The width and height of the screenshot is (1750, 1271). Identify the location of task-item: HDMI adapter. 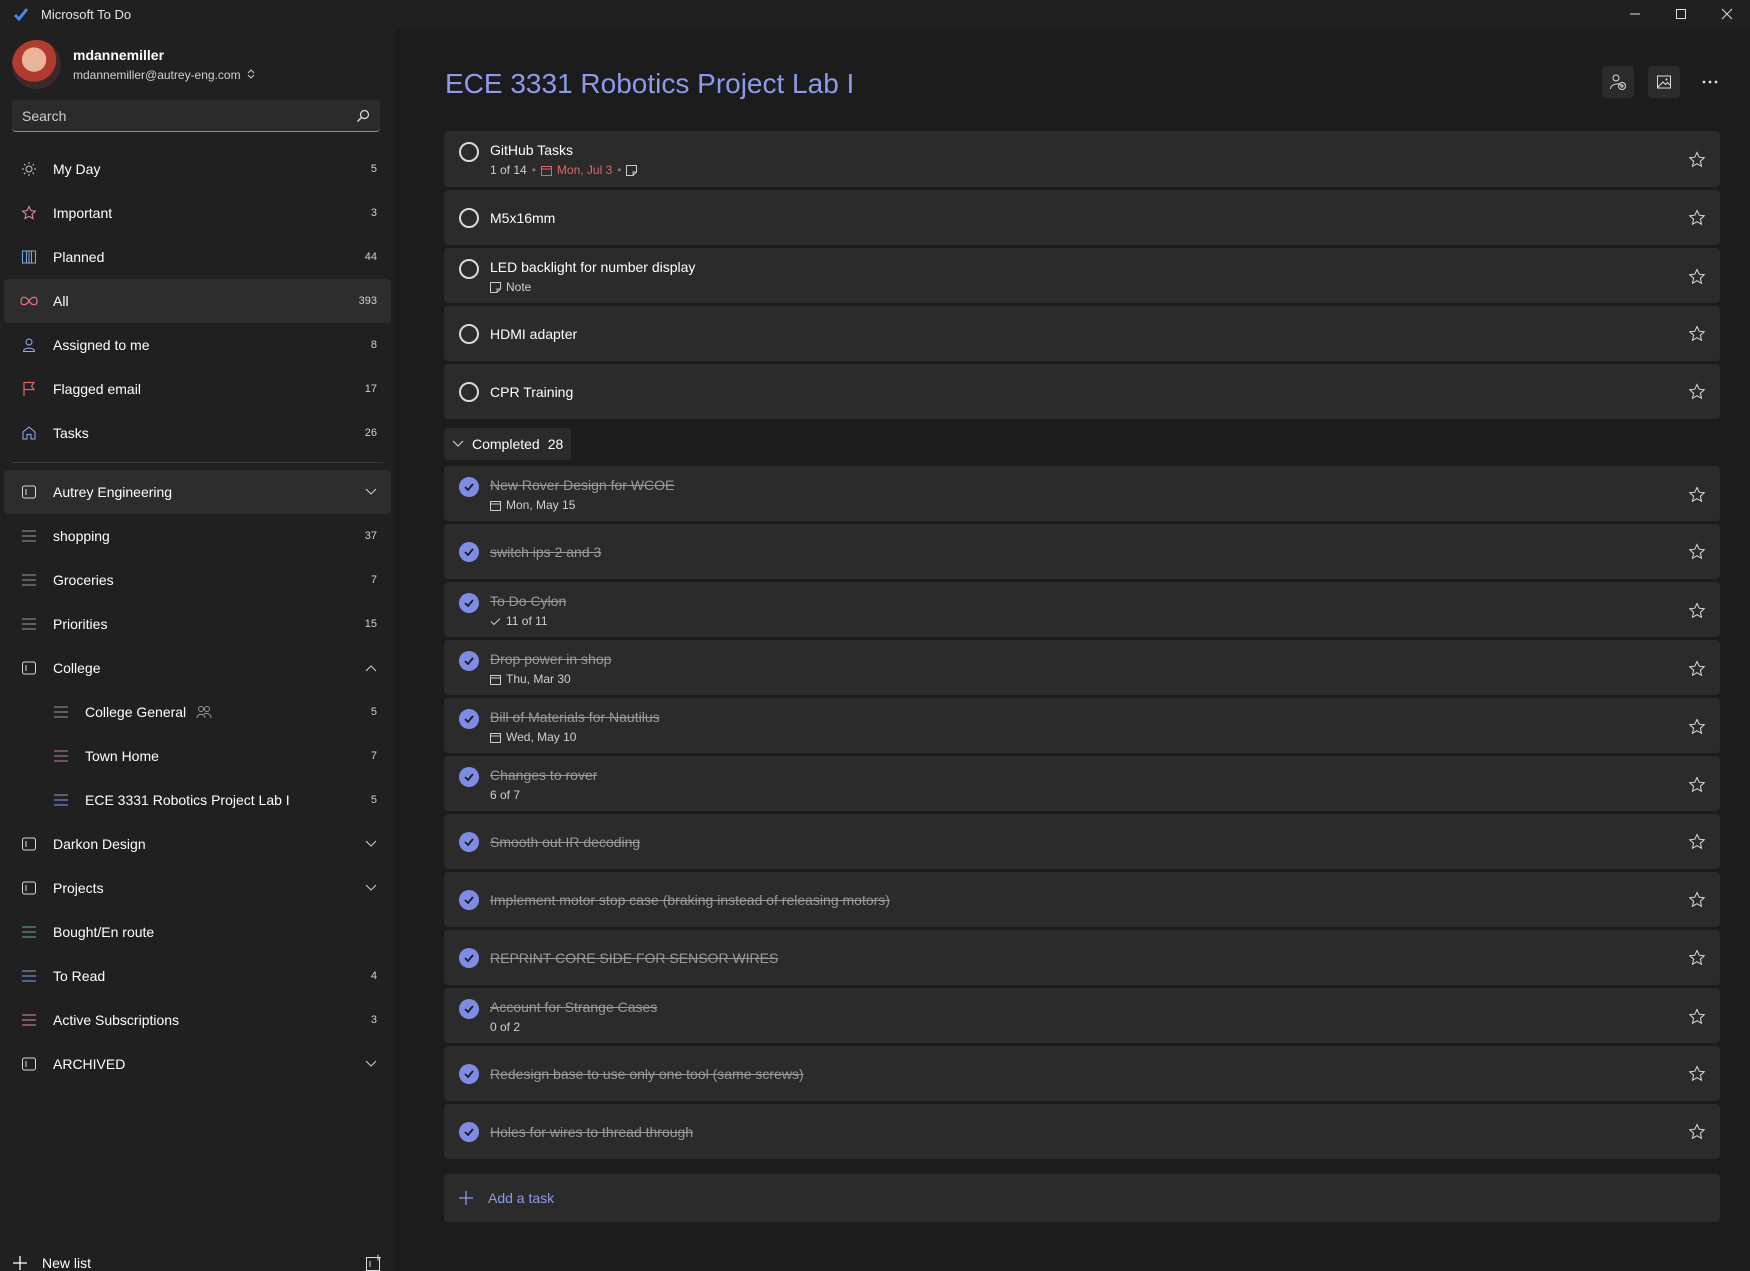
(1082, 333).